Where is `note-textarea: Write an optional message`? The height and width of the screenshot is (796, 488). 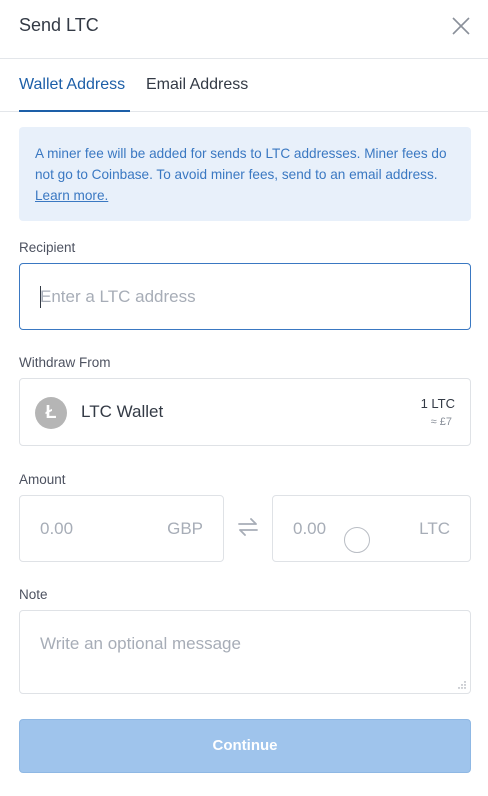 note-textarea: Write an optional message is located at coordinates (245, 652).